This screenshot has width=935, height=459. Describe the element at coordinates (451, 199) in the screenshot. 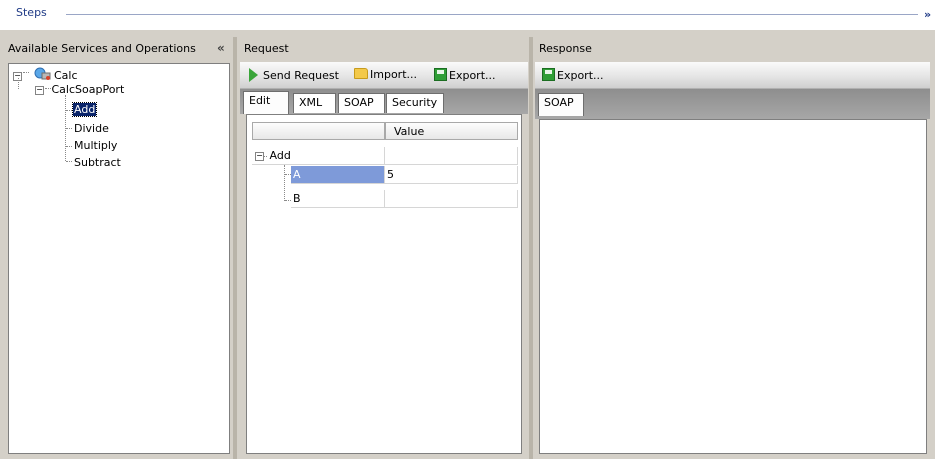

I see `grid-row-b-value` at that location.